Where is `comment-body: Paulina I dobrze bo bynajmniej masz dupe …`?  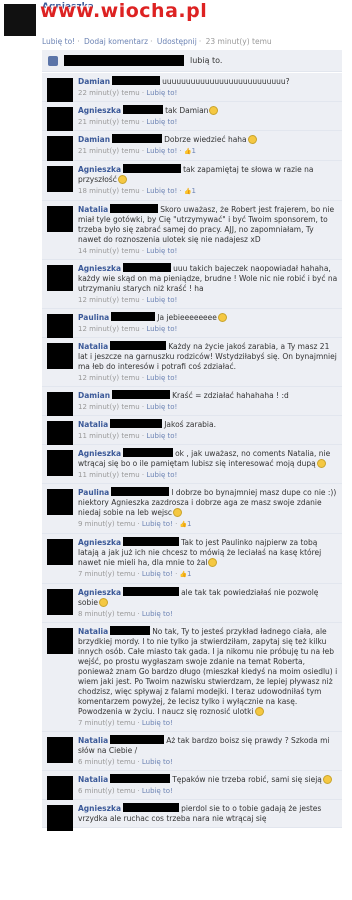
comment-body: Paulina I dobrze bo bynajmniej masz dupe … is located at coordinates (210, 508).